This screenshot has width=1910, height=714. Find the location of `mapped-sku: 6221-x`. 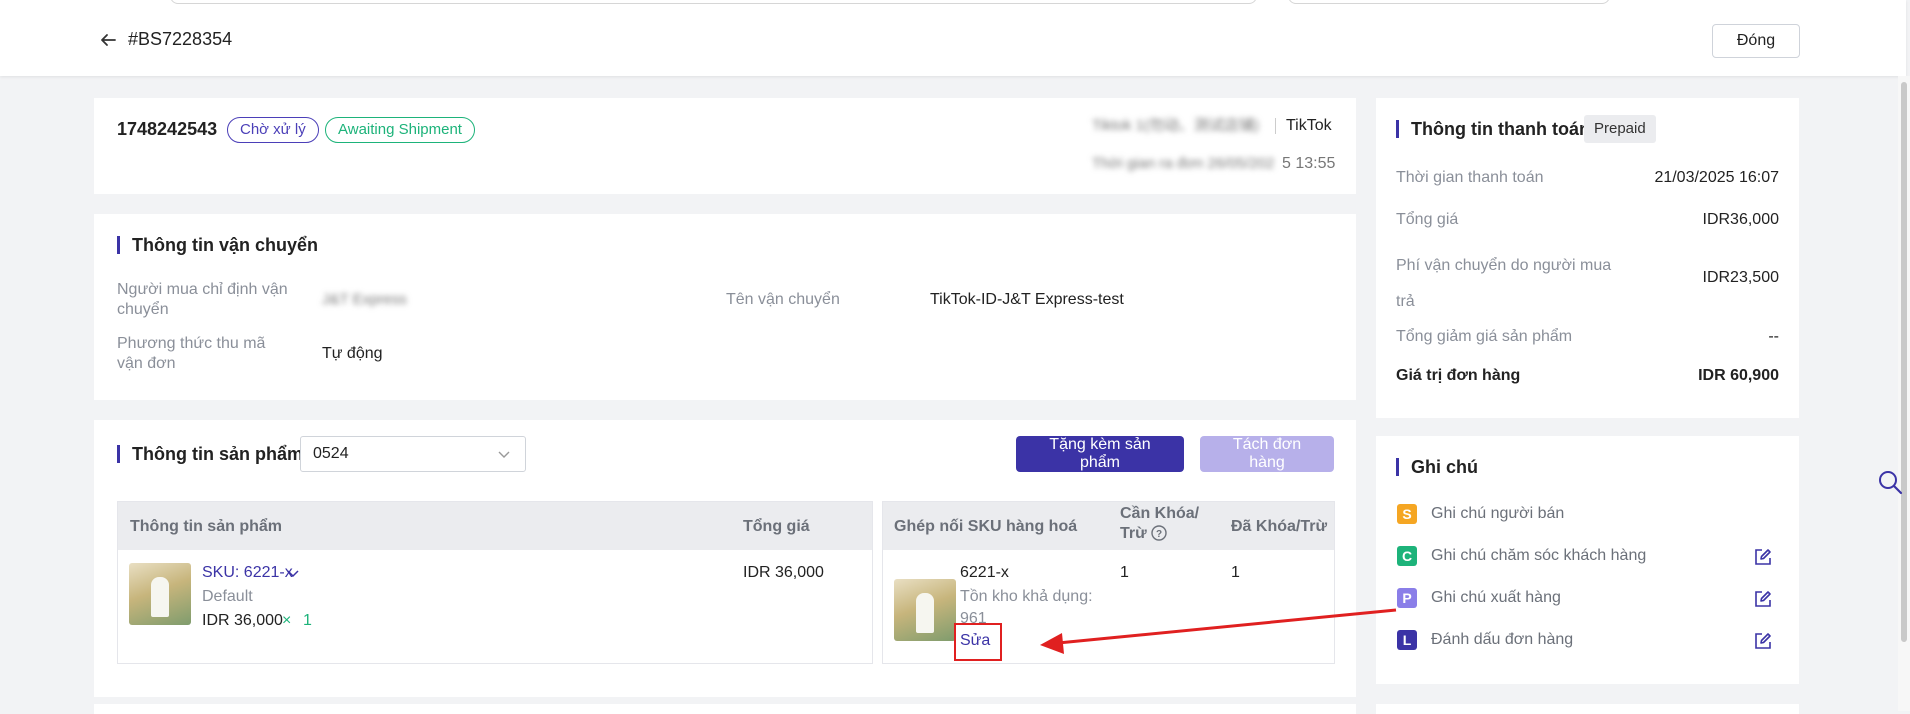

mapped-sku: 6221-x is located at coordinates (984, 572).